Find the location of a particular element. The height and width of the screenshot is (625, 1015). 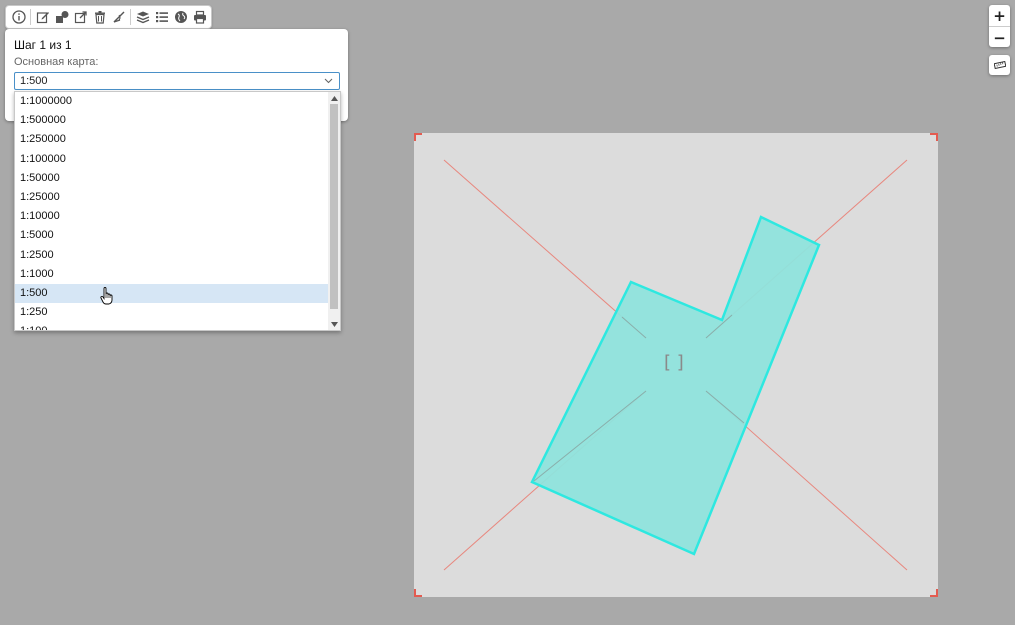

shapes-icon is located at coordinates (61, 17).